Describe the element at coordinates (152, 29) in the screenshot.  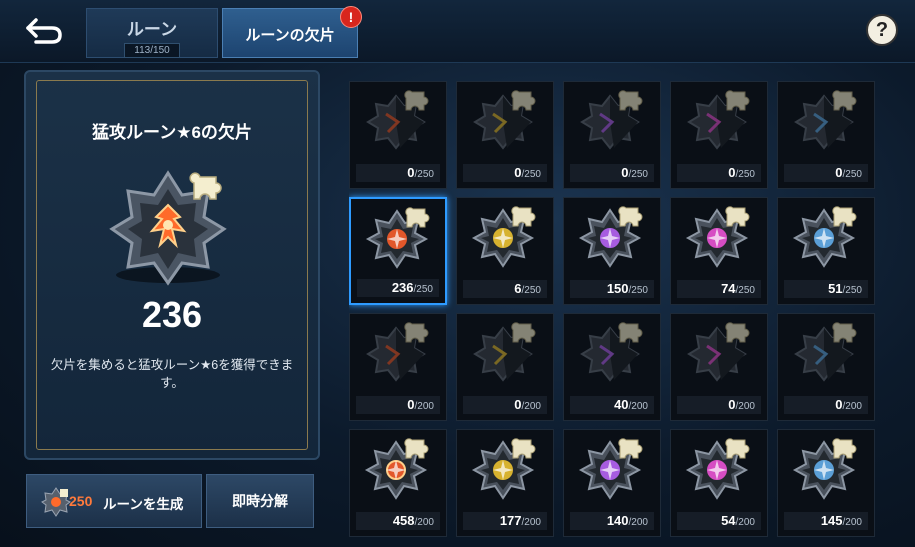
I see `tab-runes-label: ルーン` at that location.